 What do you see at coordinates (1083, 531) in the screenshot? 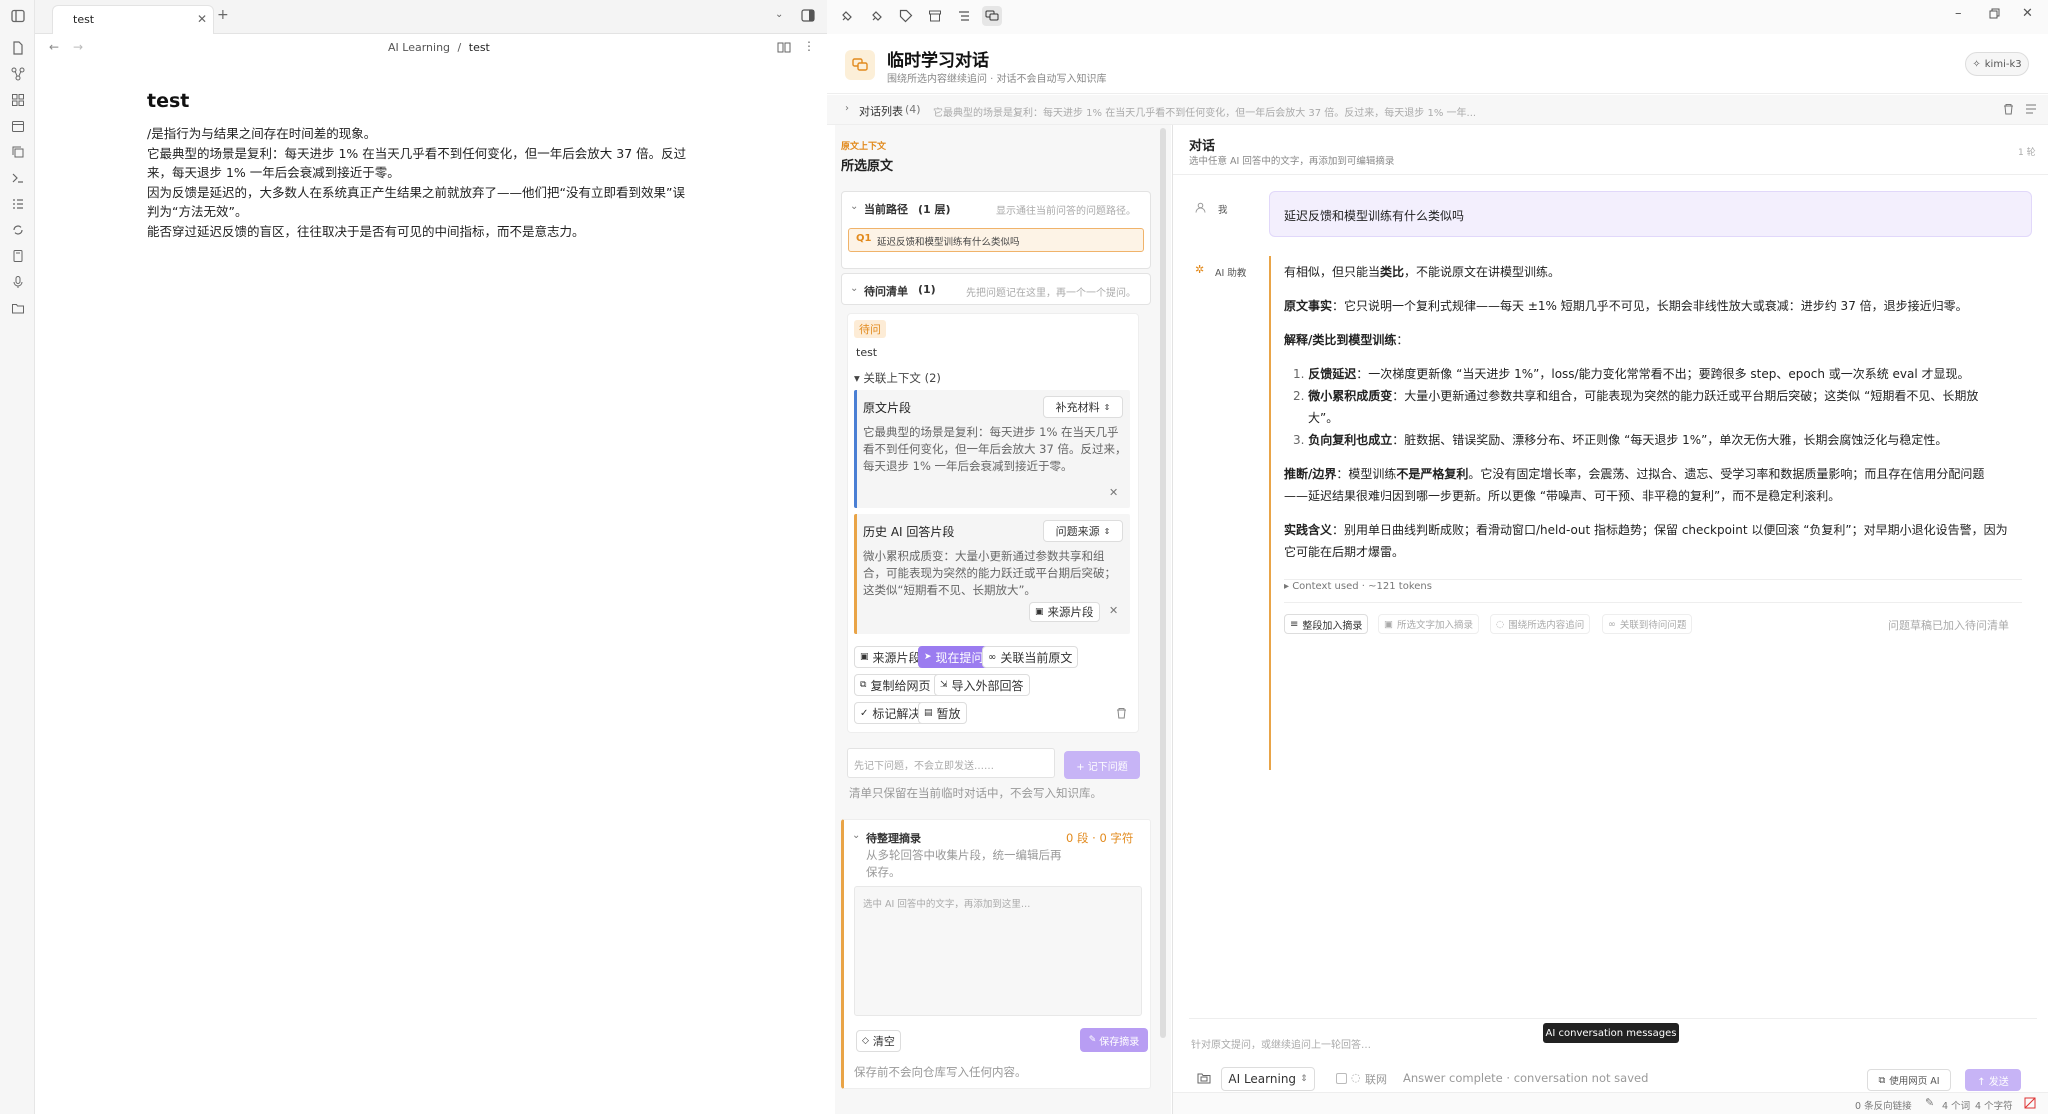
I see `snippet-type-select: 问题来源 ⇕` at bounding box center [1083, 531].